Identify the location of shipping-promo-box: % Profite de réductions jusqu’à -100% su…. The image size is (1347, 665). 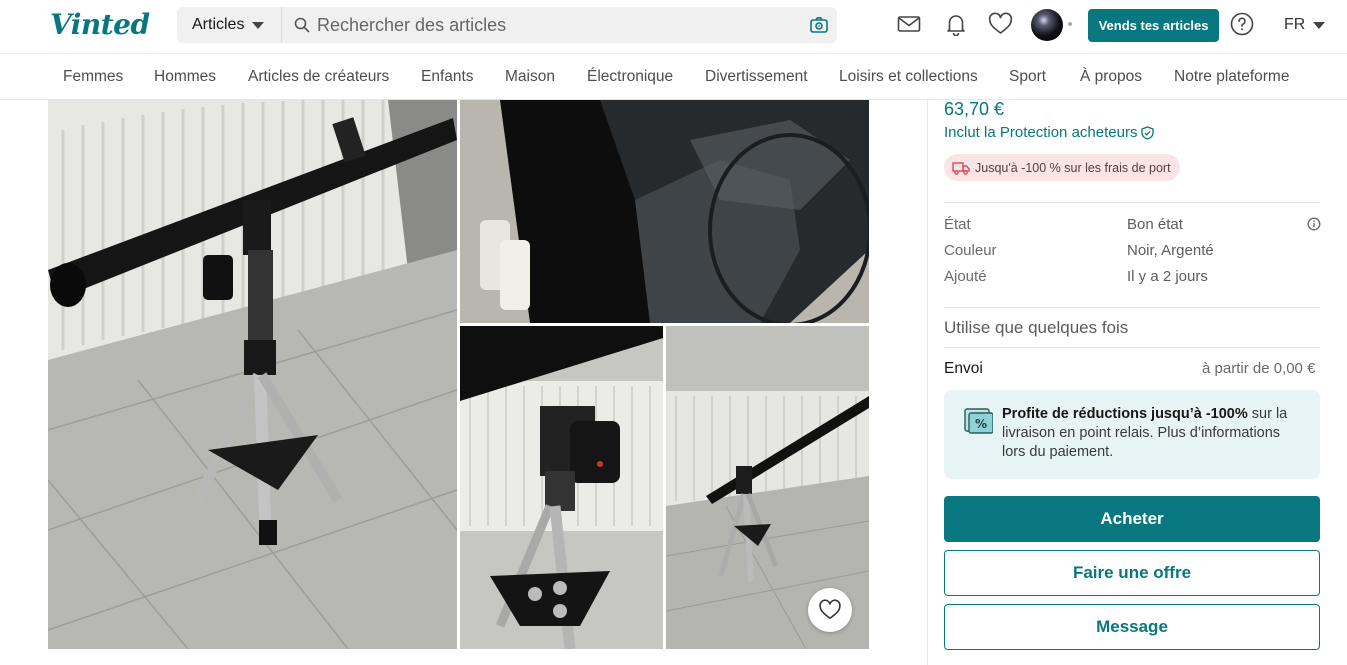
(1132, 434).